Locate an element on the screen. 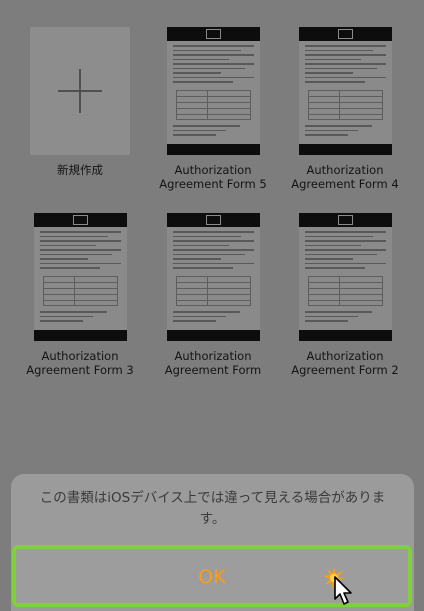  document-title: Authorization Agreement Form 4 is located at coordinates (345, 177).